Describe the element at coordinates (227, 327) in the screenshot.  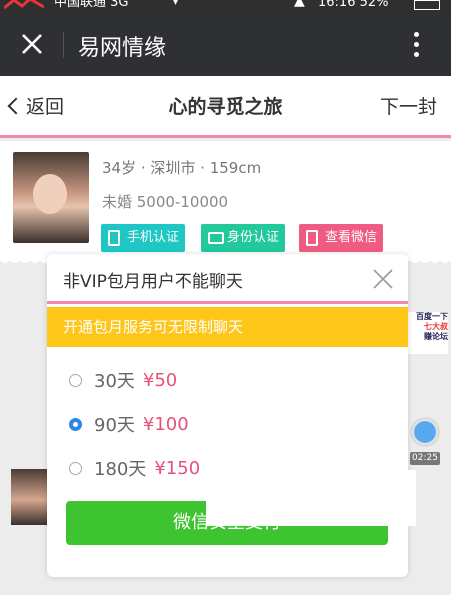
I see `dialog-notice: 开通包月服务可无限制聊天` at that location.